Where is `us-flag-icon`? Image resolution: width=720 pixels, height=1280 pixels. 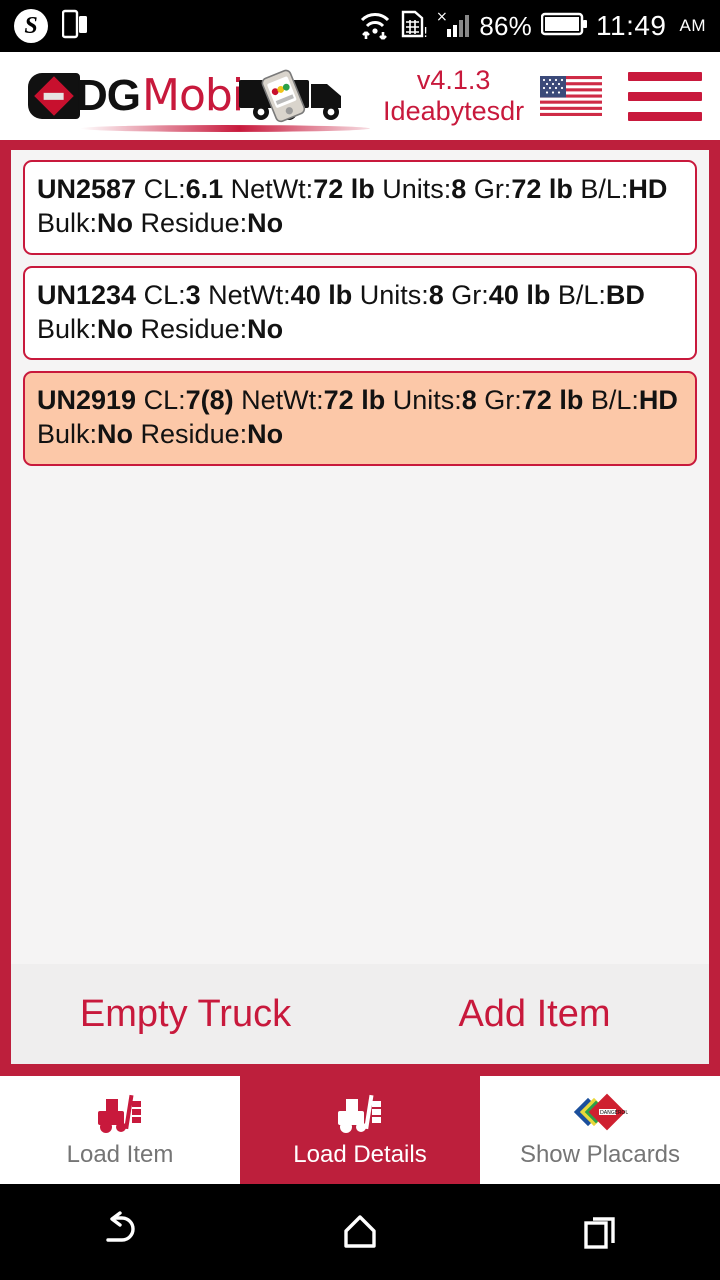
us-flag-icon is located at coordinates (571, 96).